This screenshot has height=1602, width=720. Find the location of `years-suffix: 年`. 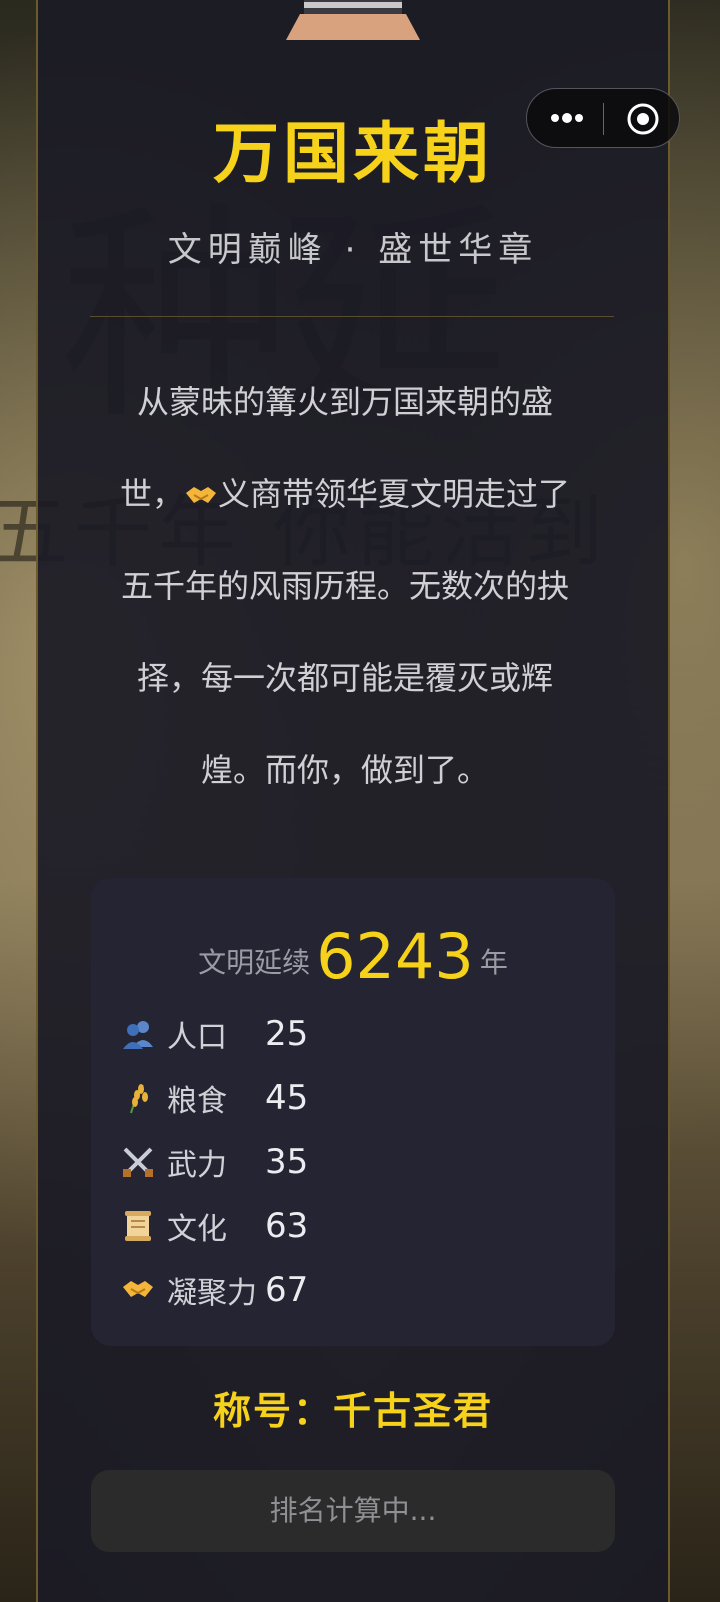

years-suffix: 年 is located at coordinates (493, 962).